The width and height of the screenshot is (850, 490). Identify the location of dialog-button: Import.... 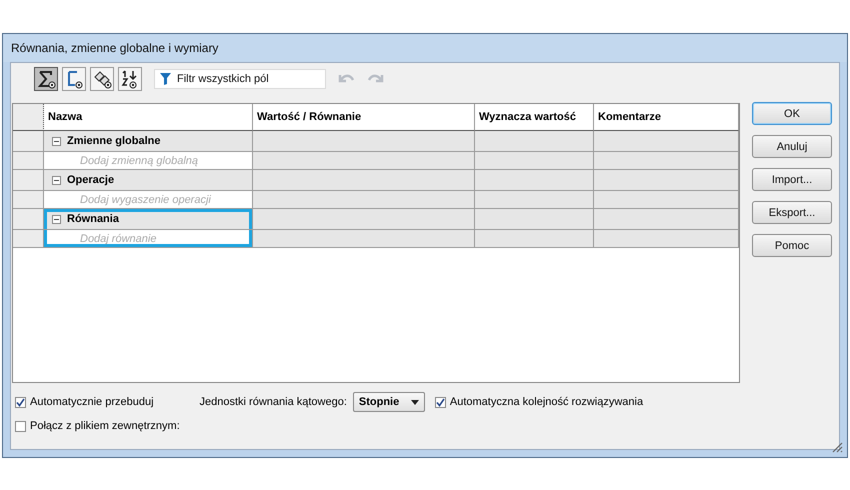
(792, 179).